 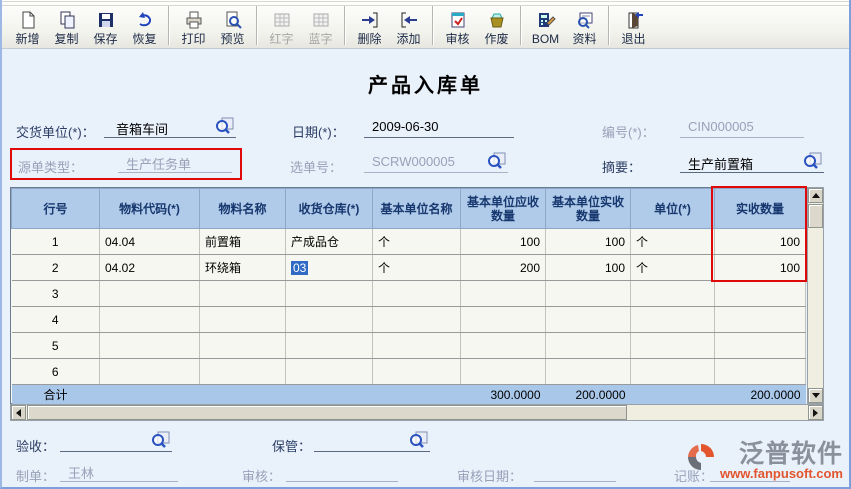 What do you see at coordinates (55, 267) in the screenshot?
I see `cell-row-no: 2` at bounding box center [55, 267].